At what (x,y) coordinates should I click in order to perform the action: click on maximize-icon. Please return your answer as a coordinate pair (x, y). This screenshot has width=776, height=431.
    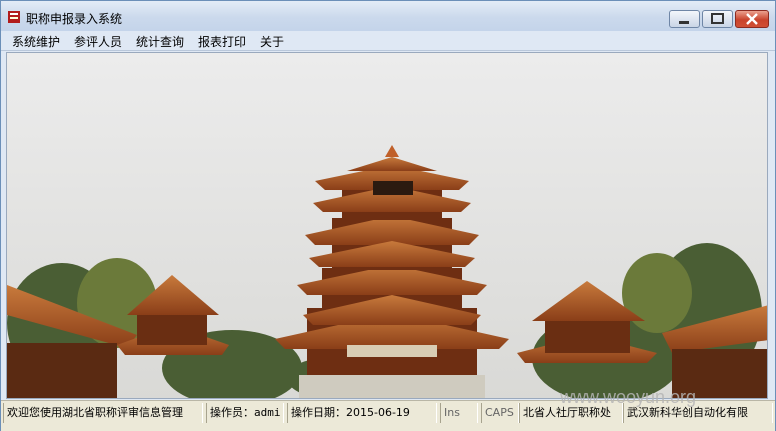
    Looking at the image, I should click on (717, 18).